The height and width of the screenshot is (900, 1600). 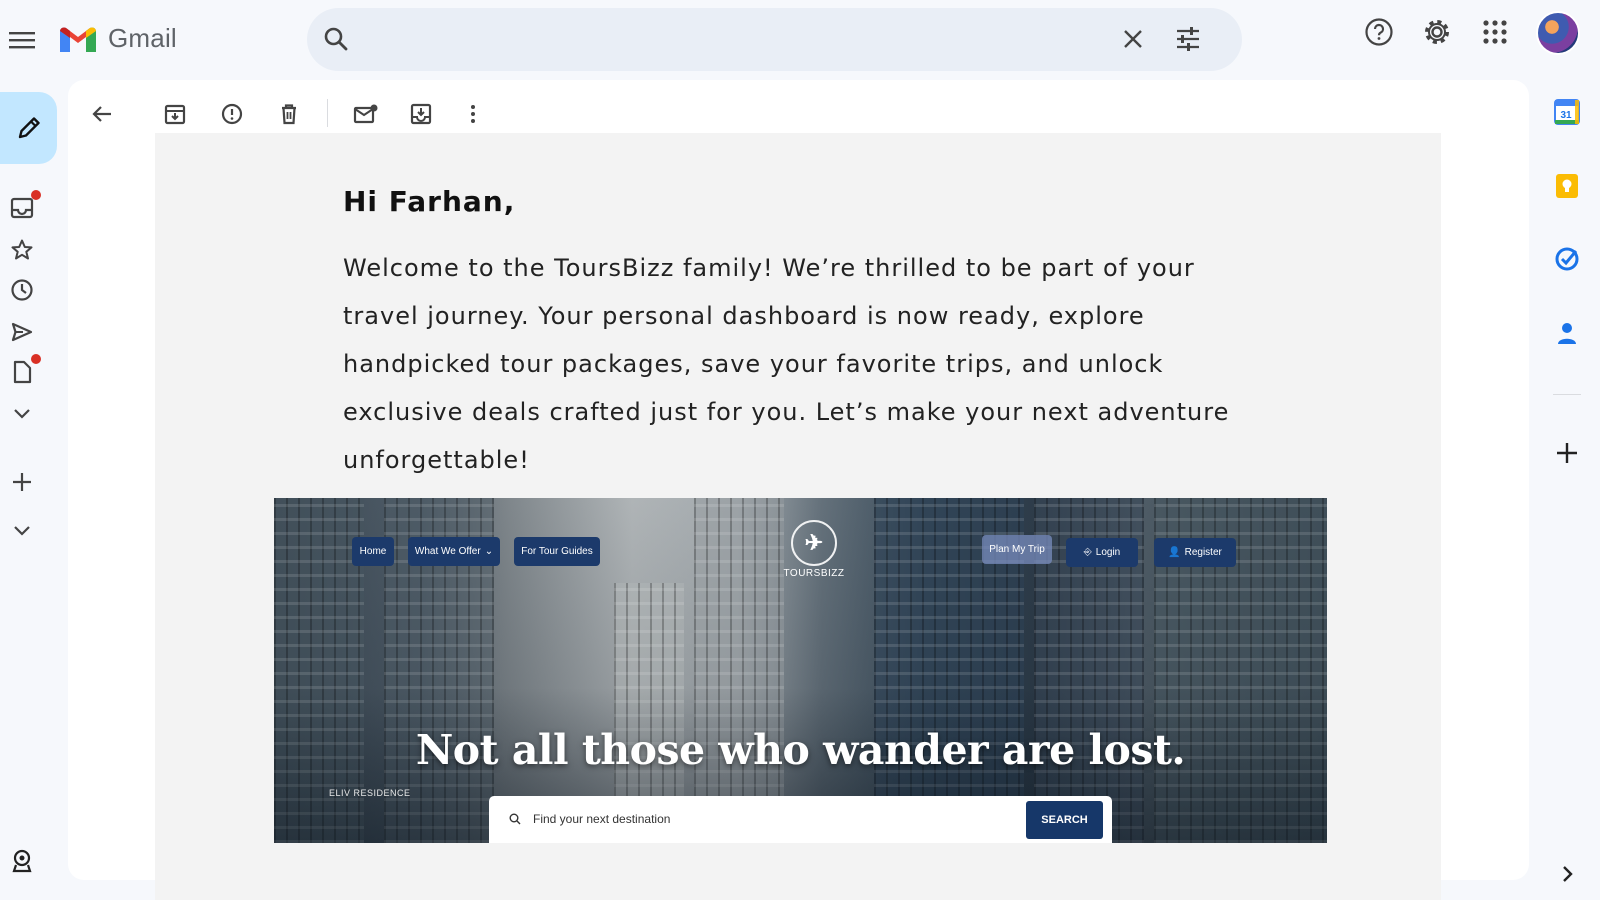 I want to click on toolbar-divider, so click(x=327, y=113).